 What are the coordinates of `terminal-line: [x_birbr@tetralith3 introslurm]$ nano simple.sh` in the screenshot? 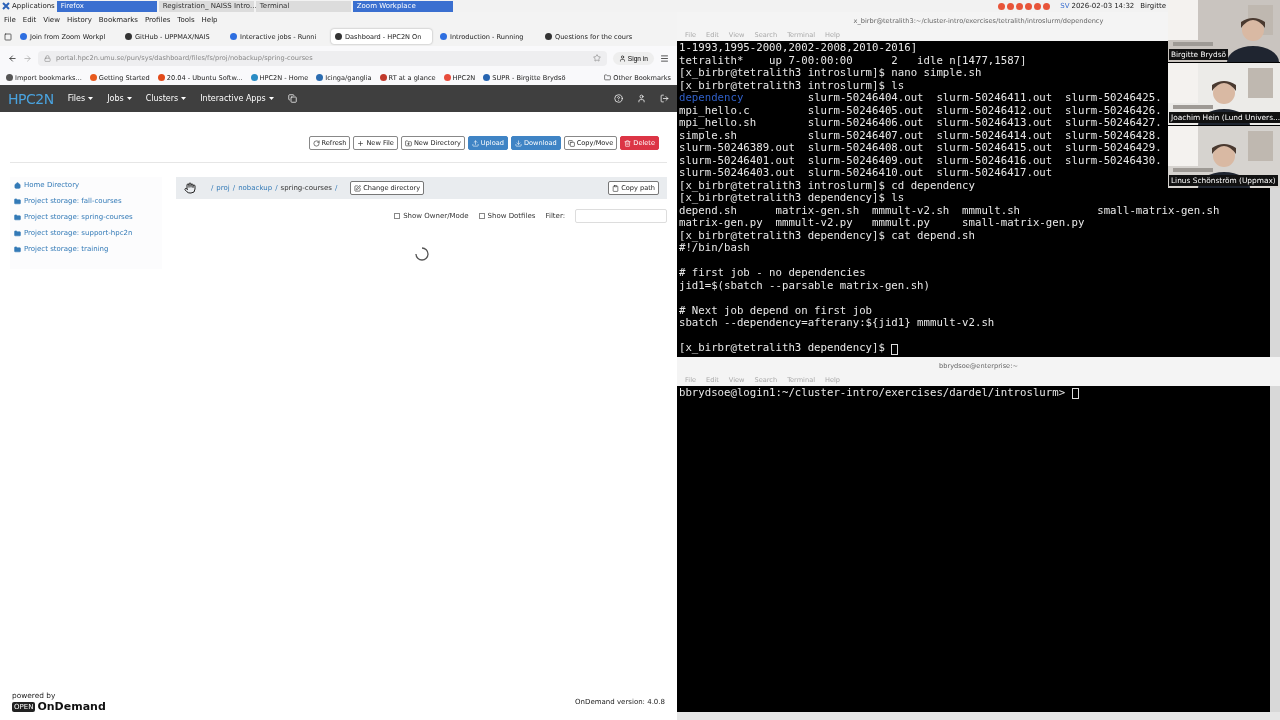 It's located at (830, 73).